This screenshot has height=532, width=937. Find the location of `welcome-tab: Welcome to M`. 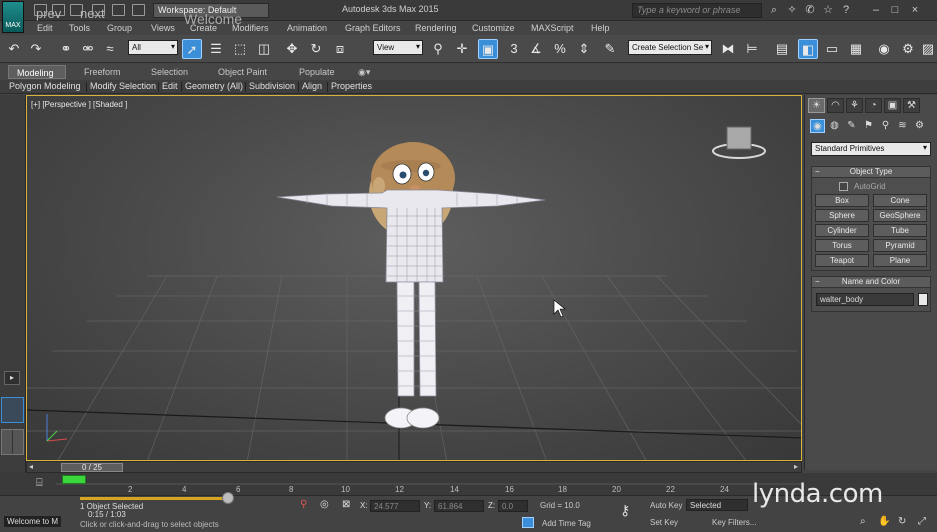

welcome-tab: Welcome to M is located at coordinates (32, 521).